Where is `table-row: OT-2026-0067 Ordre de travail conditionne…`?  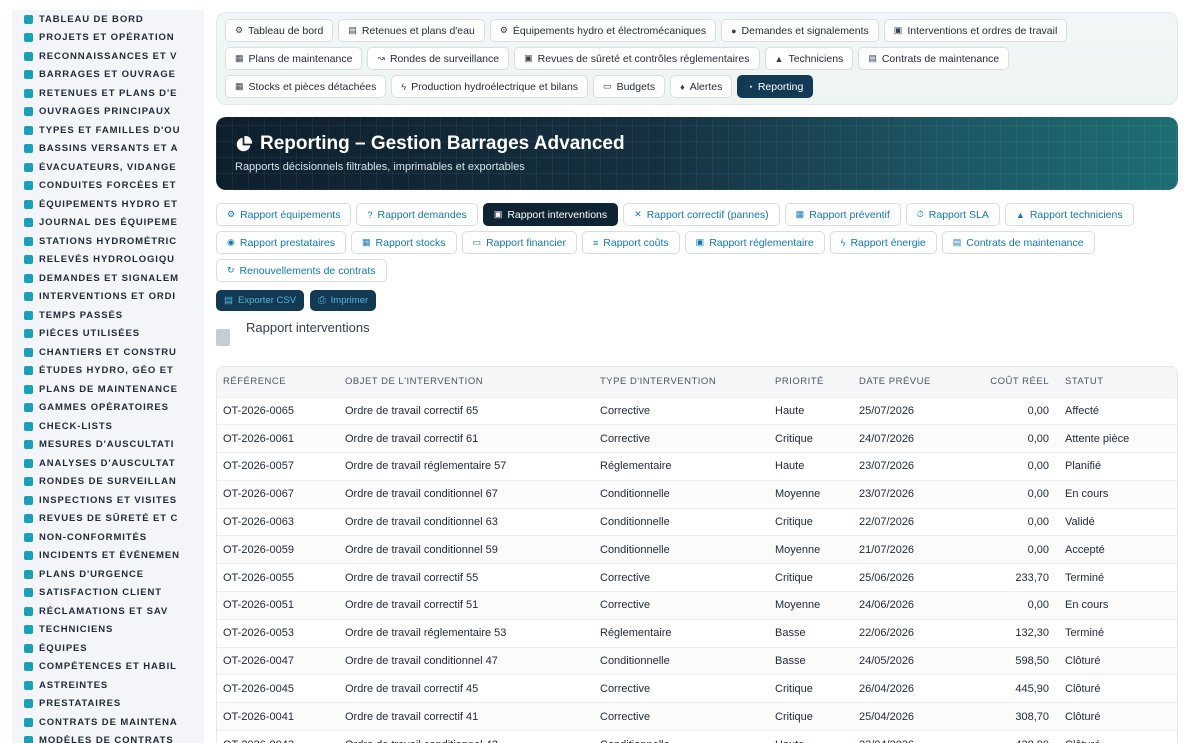 table-row: OT-2026-0067 Ordre de travail conditionne… is located at coordinates (697, 494).